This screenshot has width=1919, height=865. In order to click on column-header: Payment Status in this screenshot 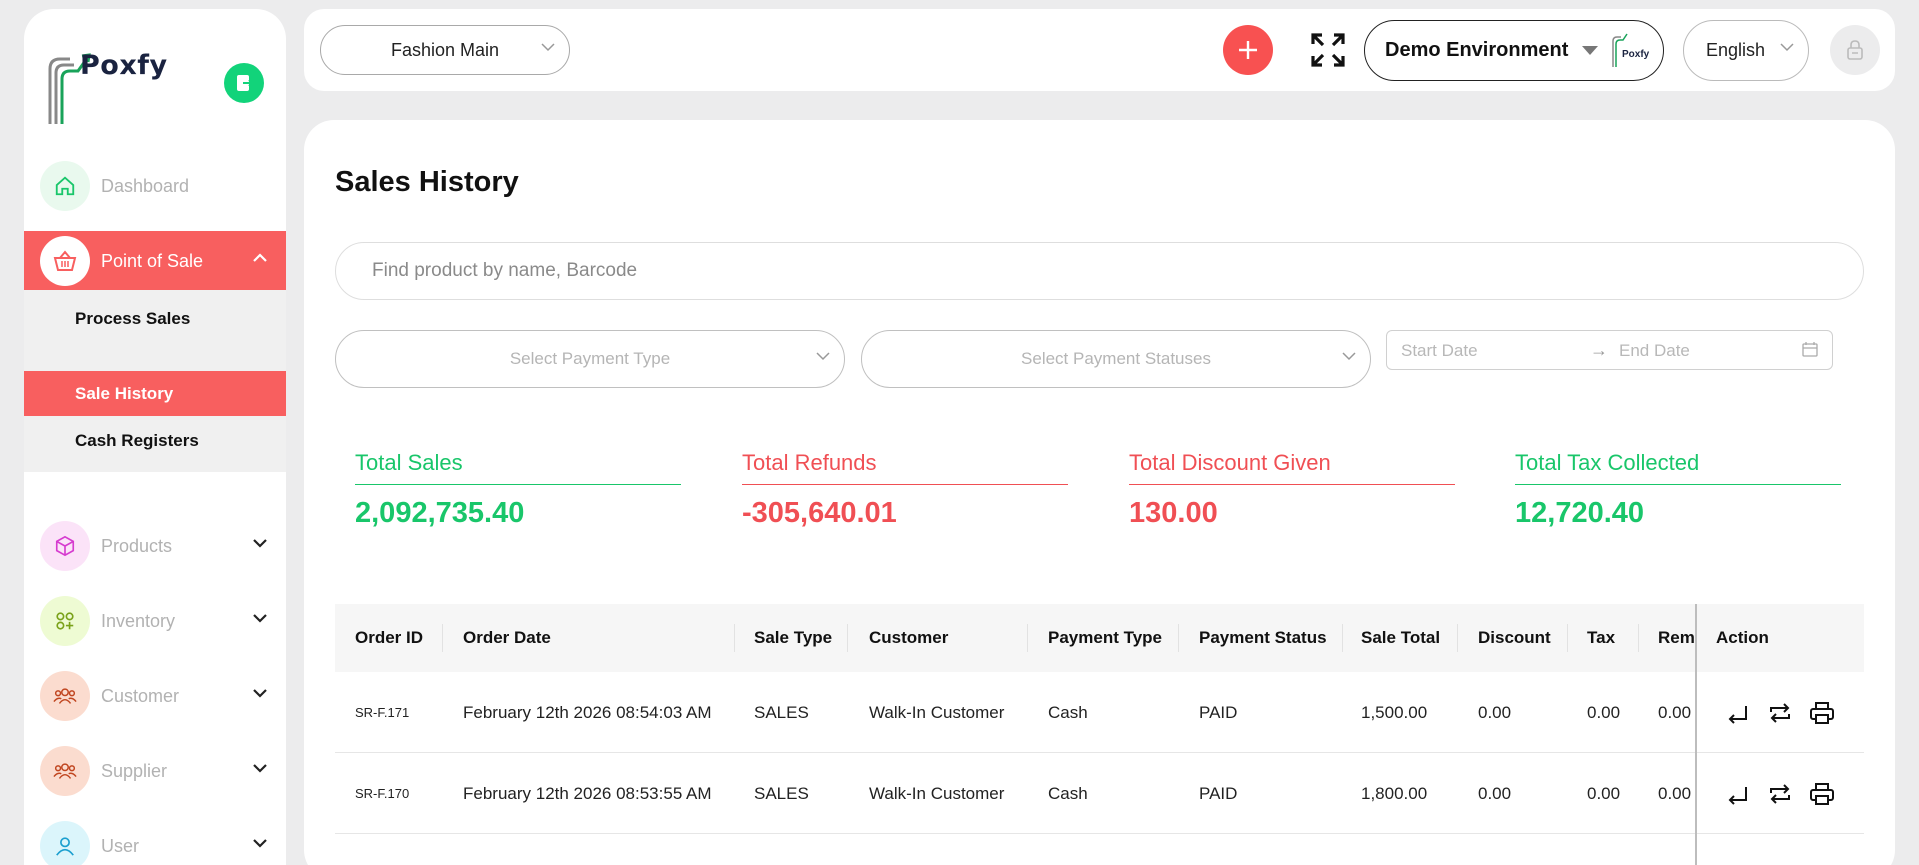, I will do `click(1263, 638)`.